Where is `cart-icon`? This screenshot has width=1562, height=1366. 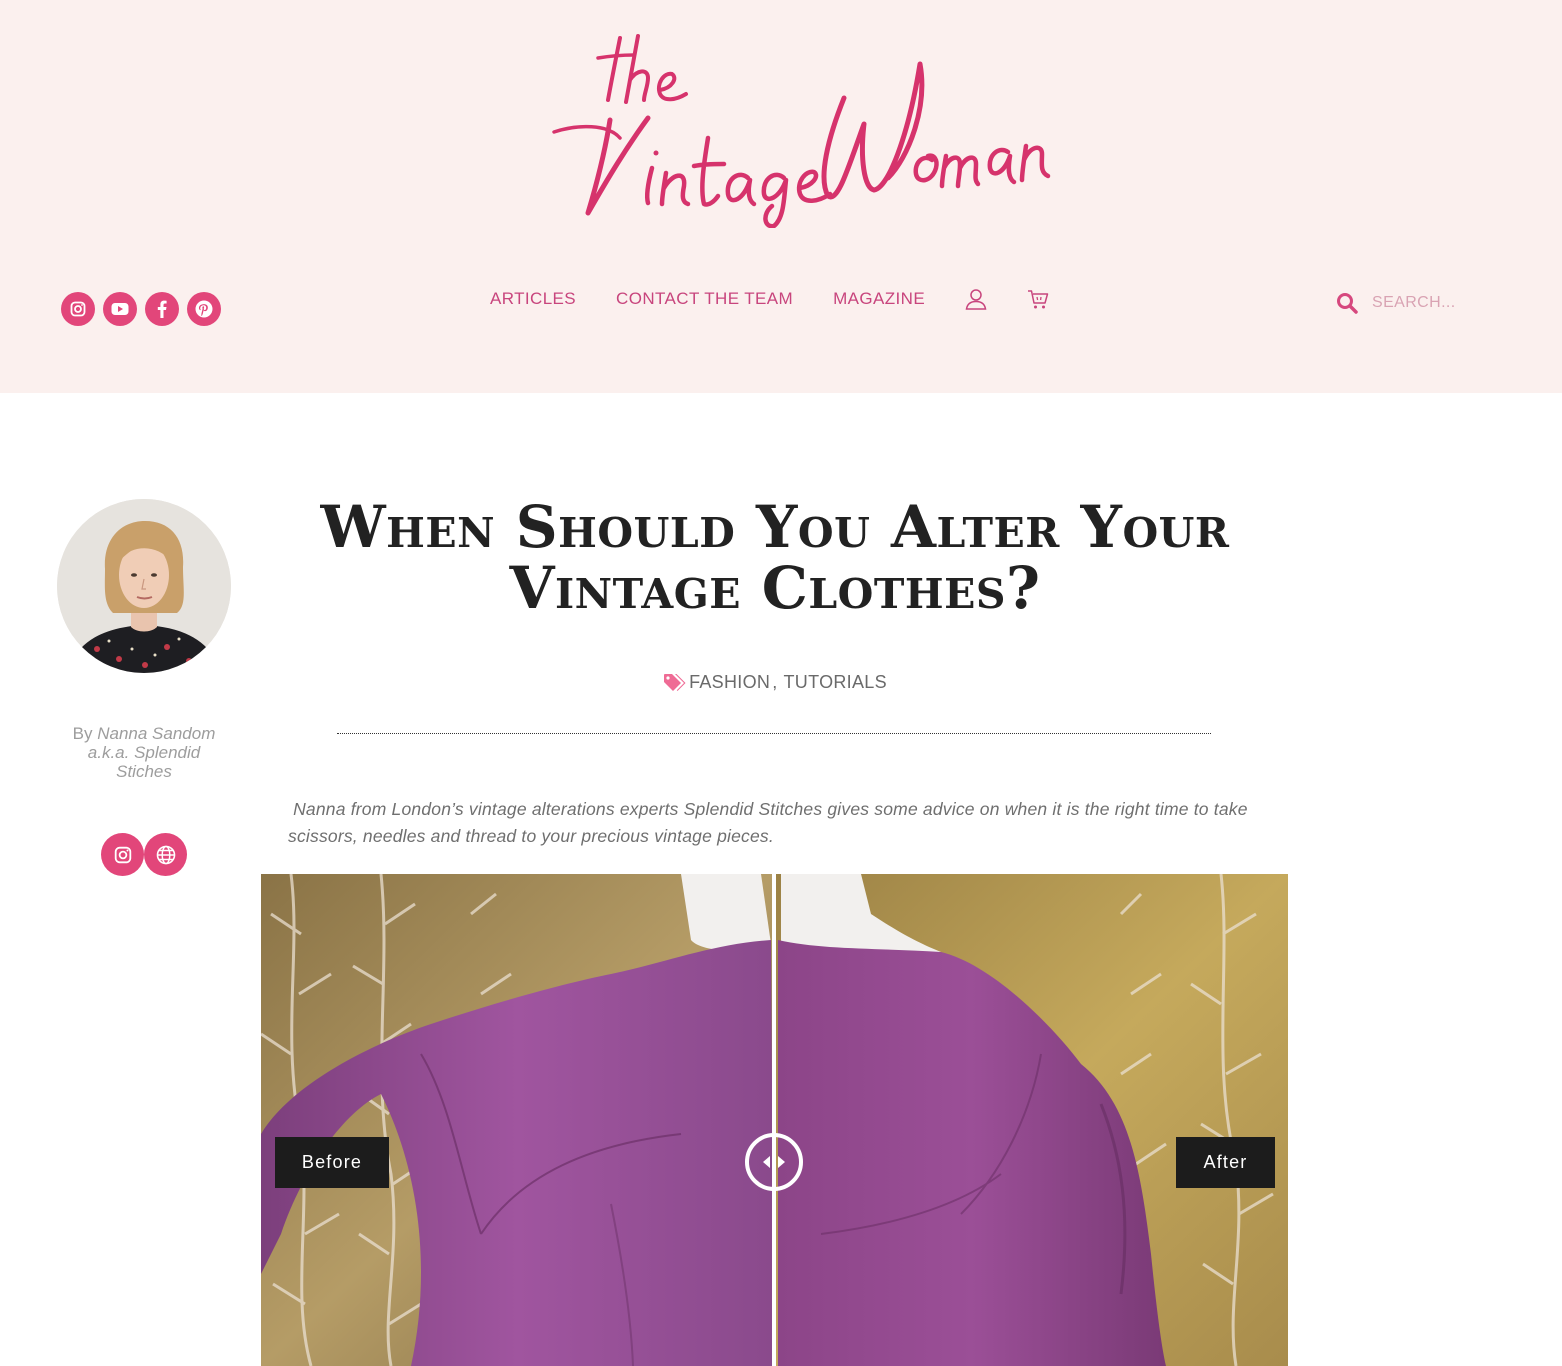
cart-icon is located at coordinates (1038, 299).